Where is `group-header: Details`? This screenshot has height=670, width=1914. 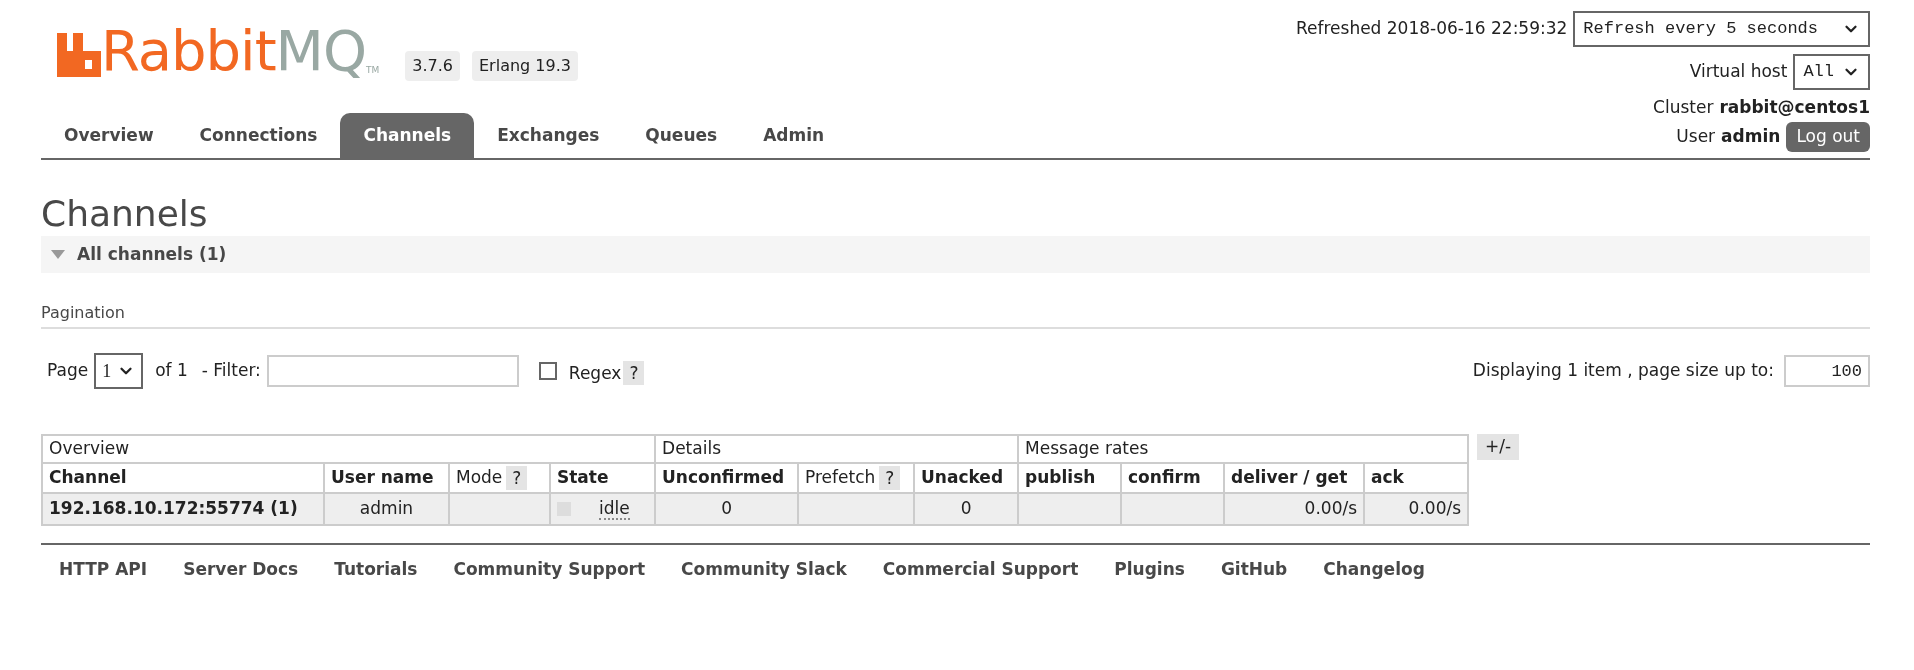 group-header: Details is located at coordinates (837, 449).